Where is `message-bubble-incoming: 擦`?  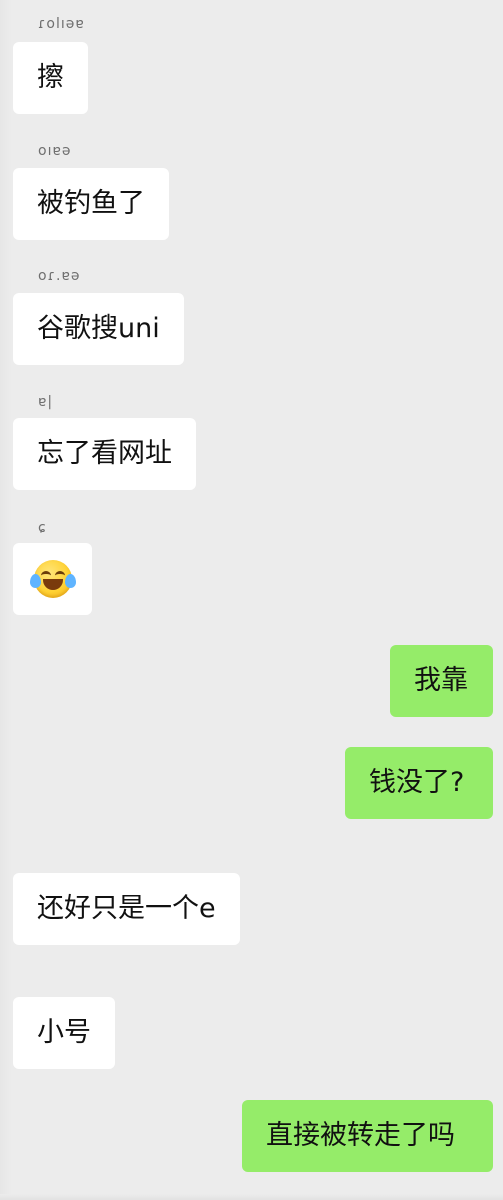
message-bubble-incoming: 擦 is located at coordinates (50, 78).